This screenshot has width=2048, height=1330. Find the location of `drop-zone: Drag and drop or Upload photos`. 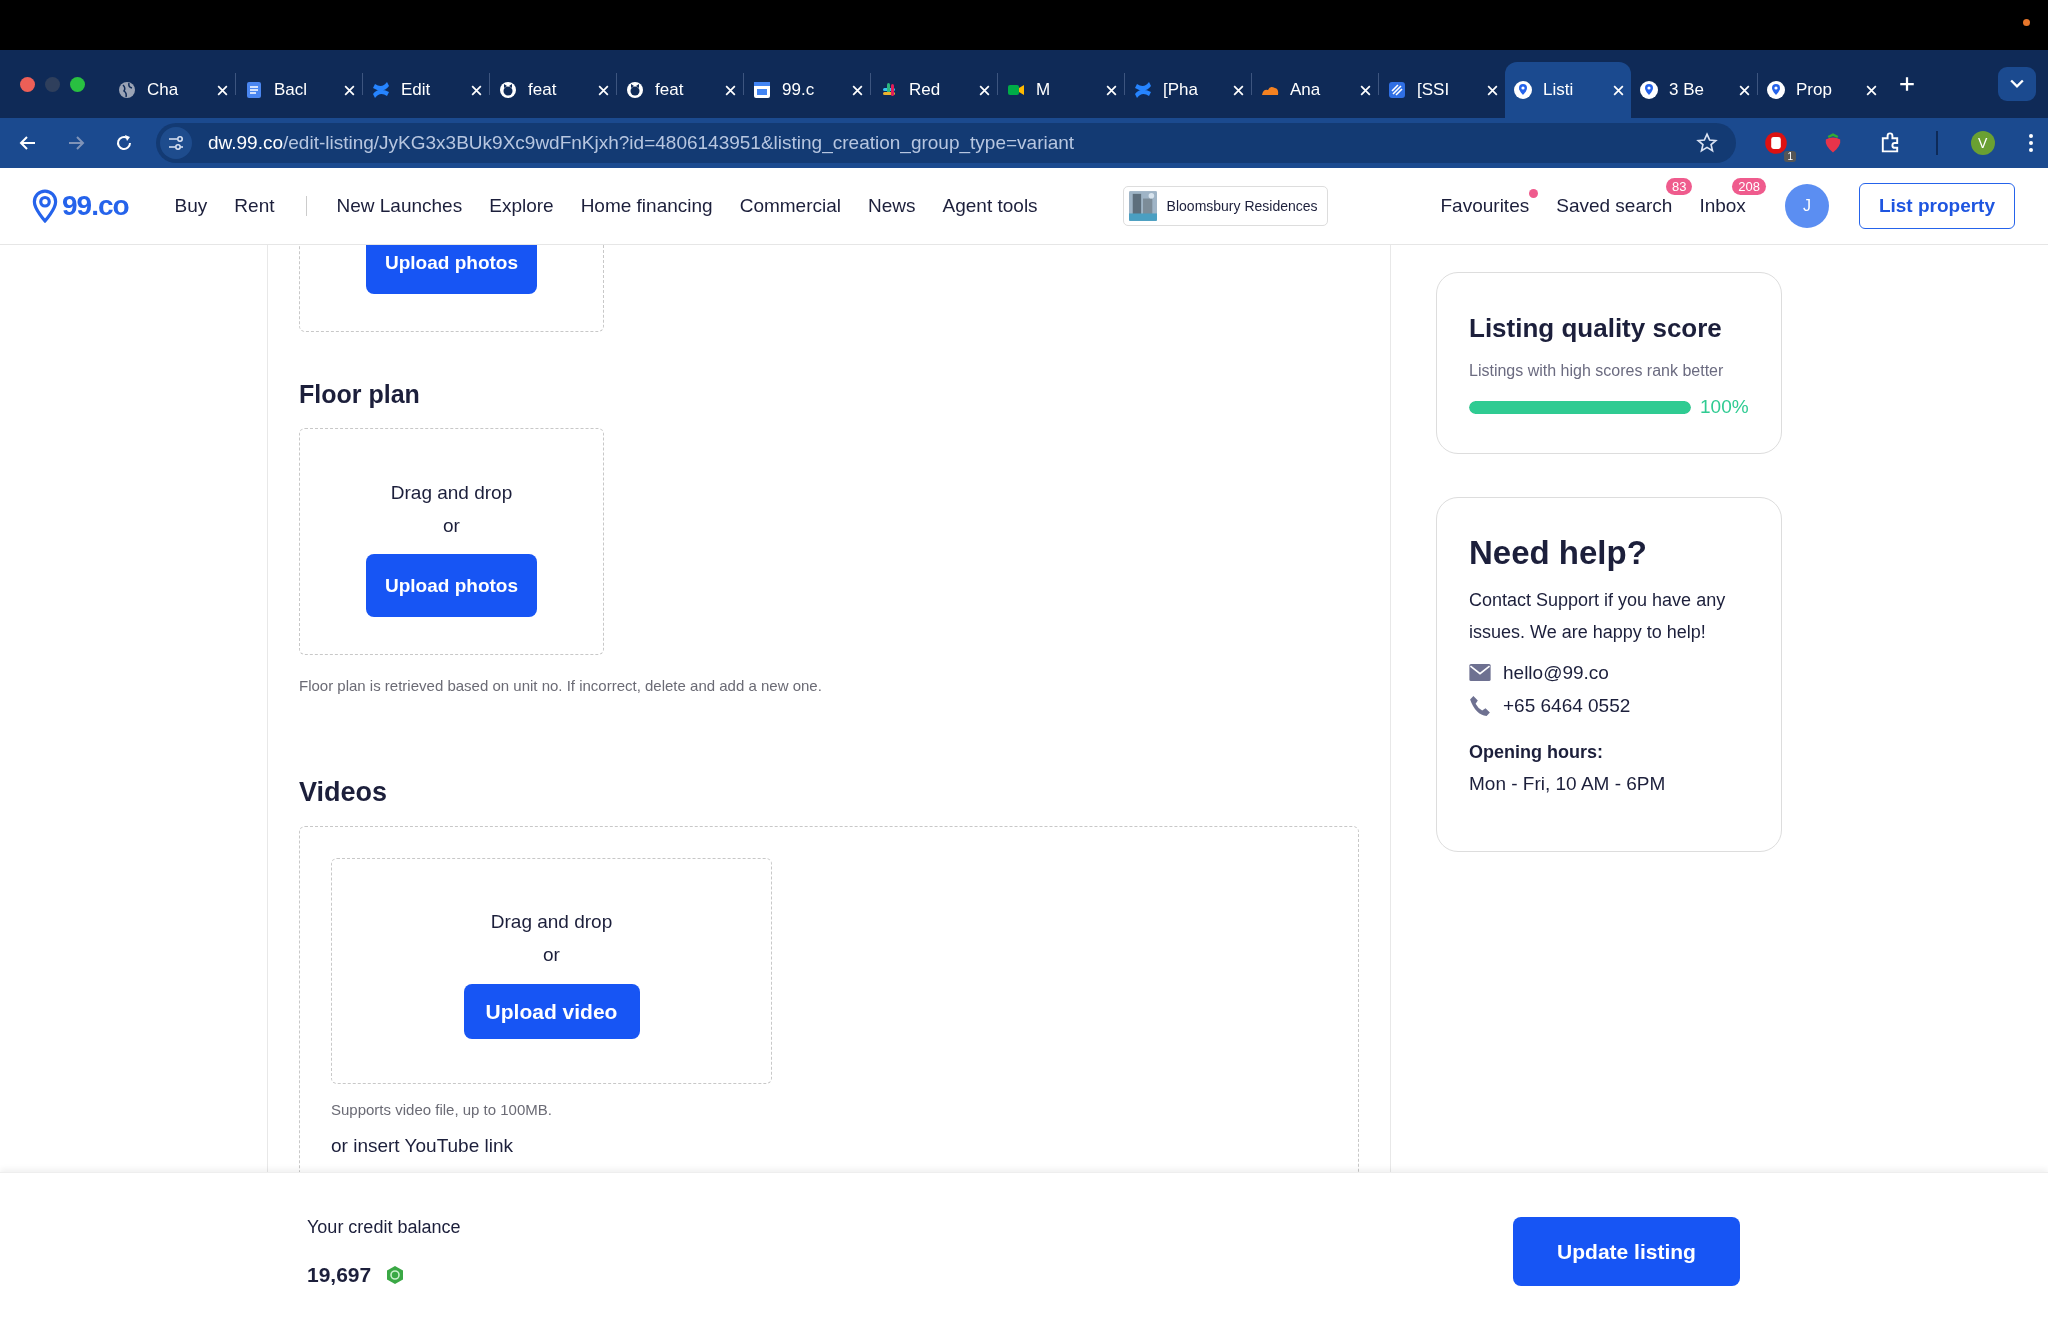

drop-zone: Drag and drop or Upload photos is located at coordinates (451, 541).